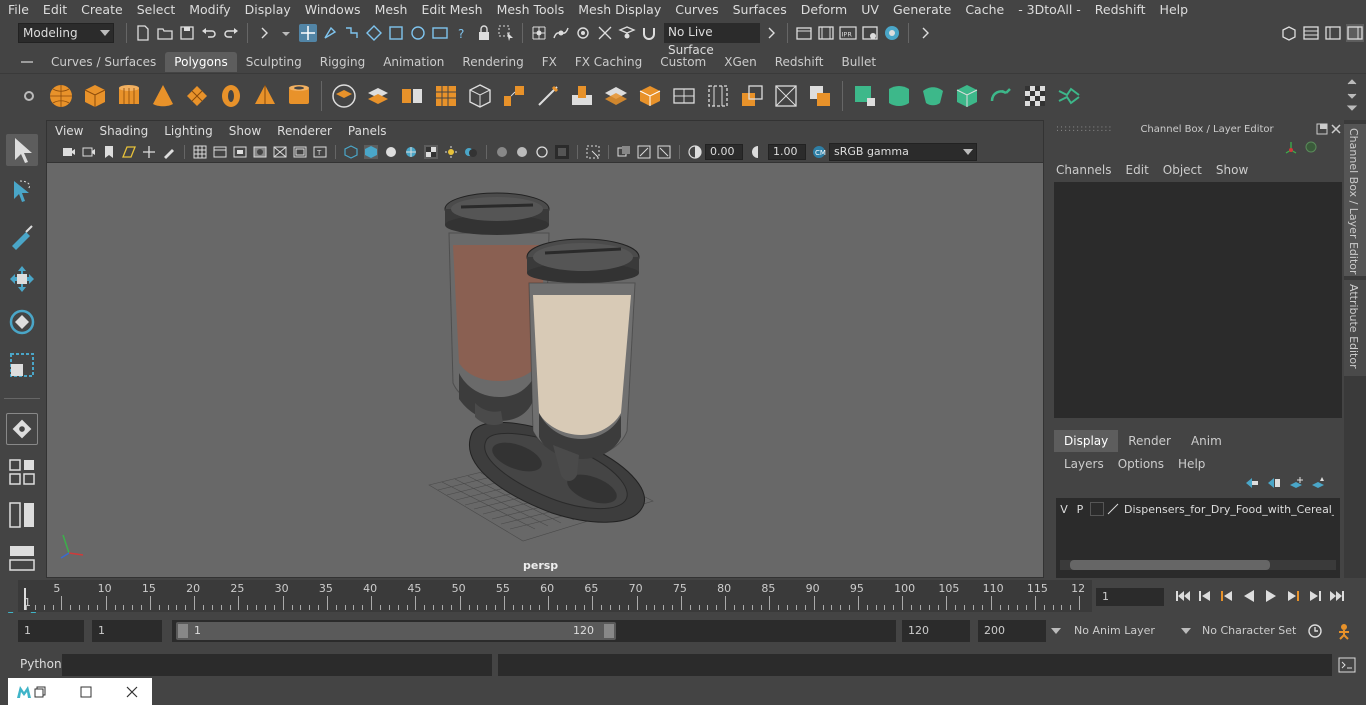  Describe the element at coordinates (1333, 33) in the screenshot. I see `toggle-attribute-editor-icon` at that location.